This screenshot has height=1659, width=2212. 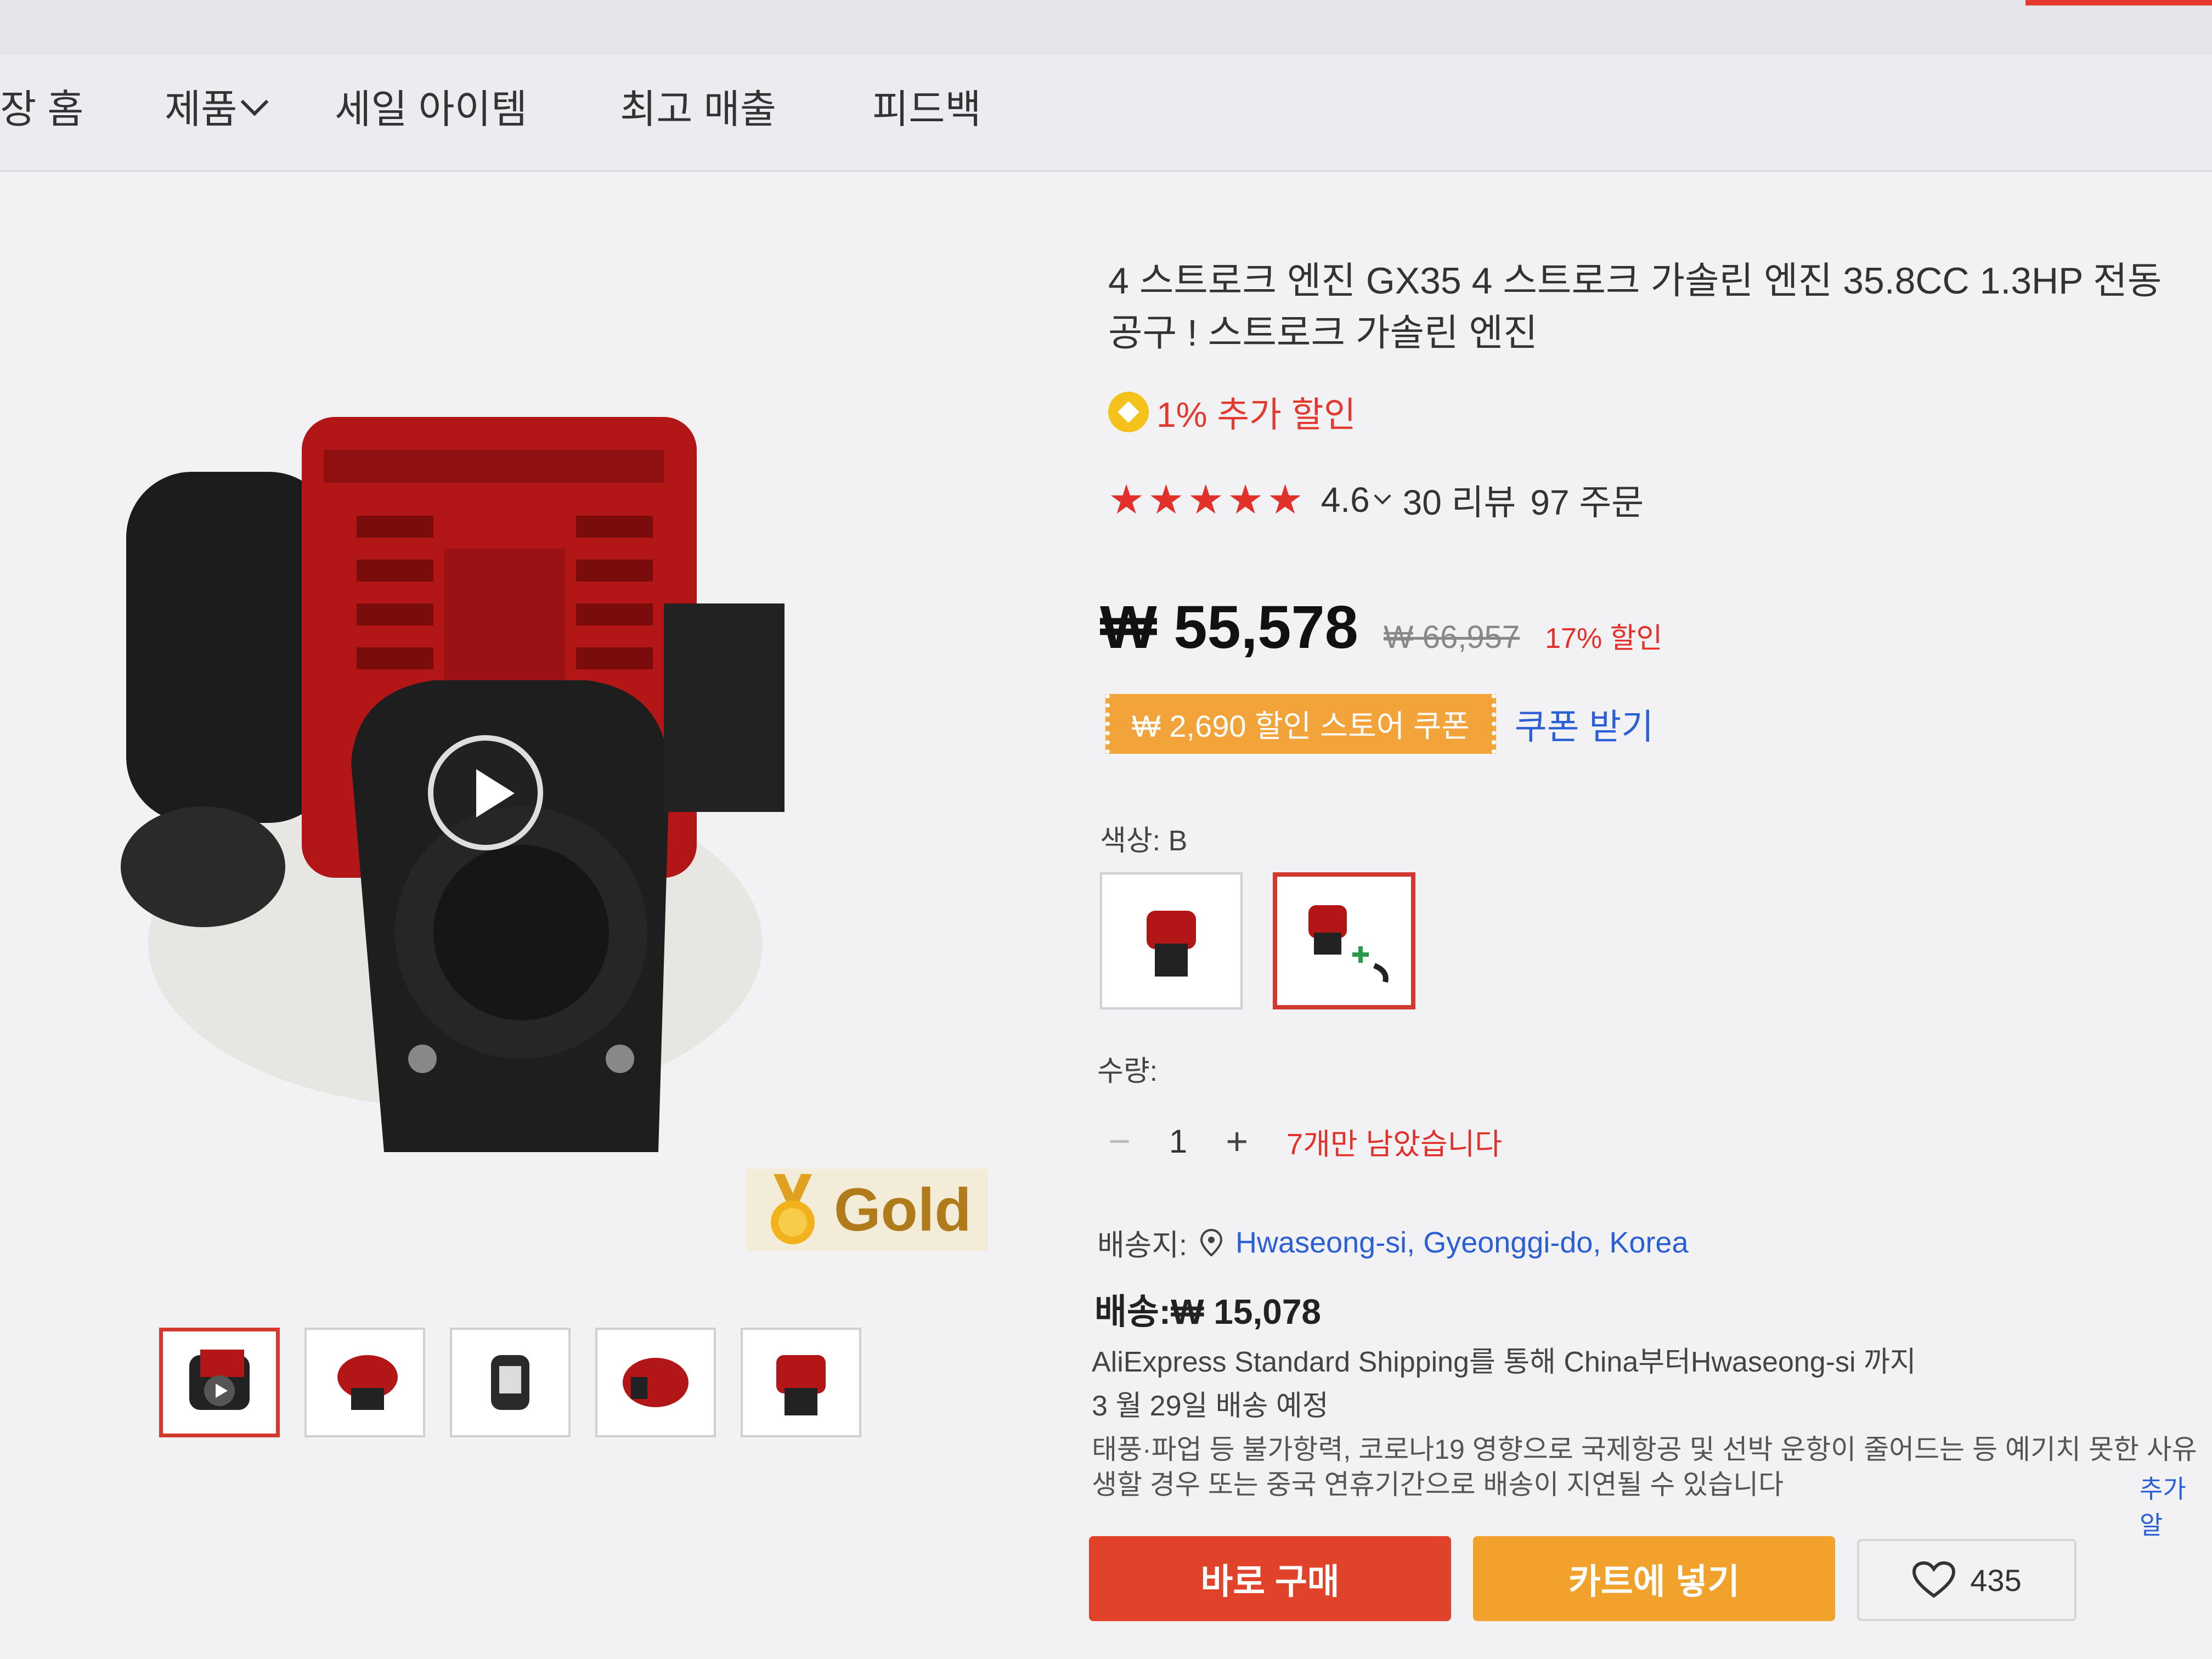 What do you see at coordinates (1178, 1141) in the screenshot?
I see `quantity-value: 1` at bounding box center [1178, 1141].